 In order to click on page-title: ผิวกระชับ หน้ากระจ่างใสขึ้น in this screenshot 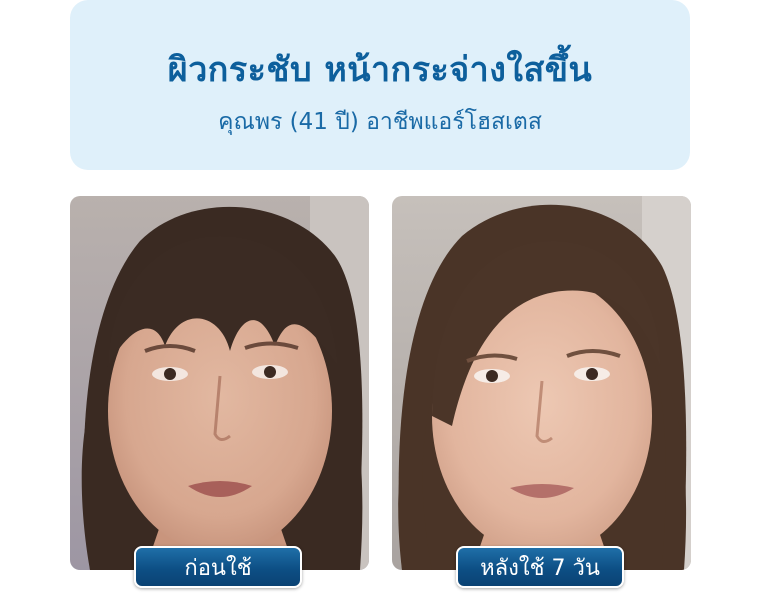, I will do `click(380, 70)`.